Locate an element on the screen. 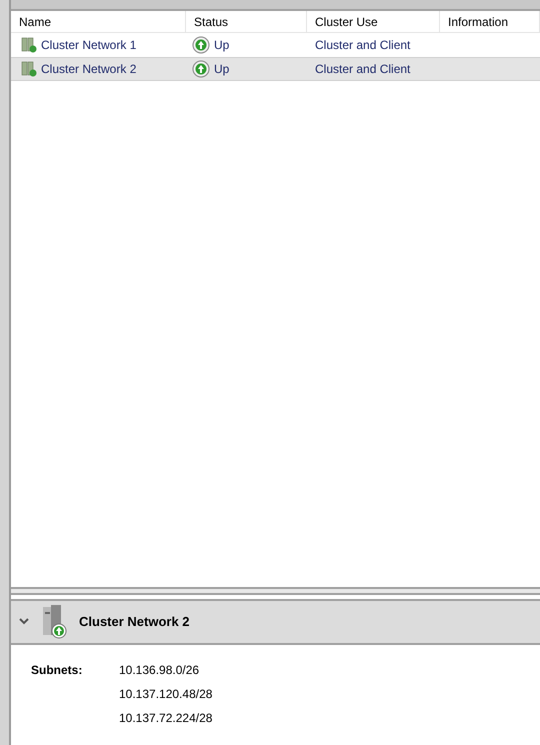 The image size is (540, 745). column-header: Status is located at coordinates (246, 21).